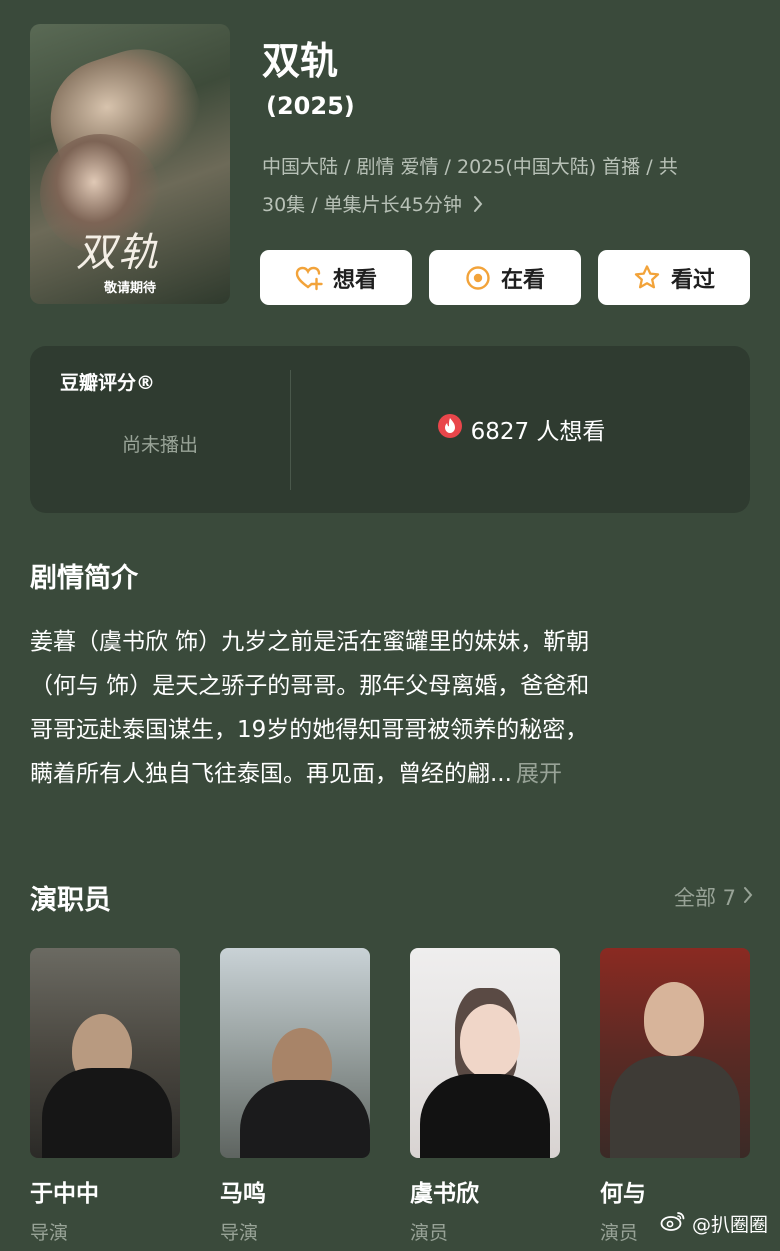 This screenshot has width=780, height=1251. Describe the element at coordinates (729, 1225) in the screenshot. I see `watermark-text: @扒圈圈` at that location.